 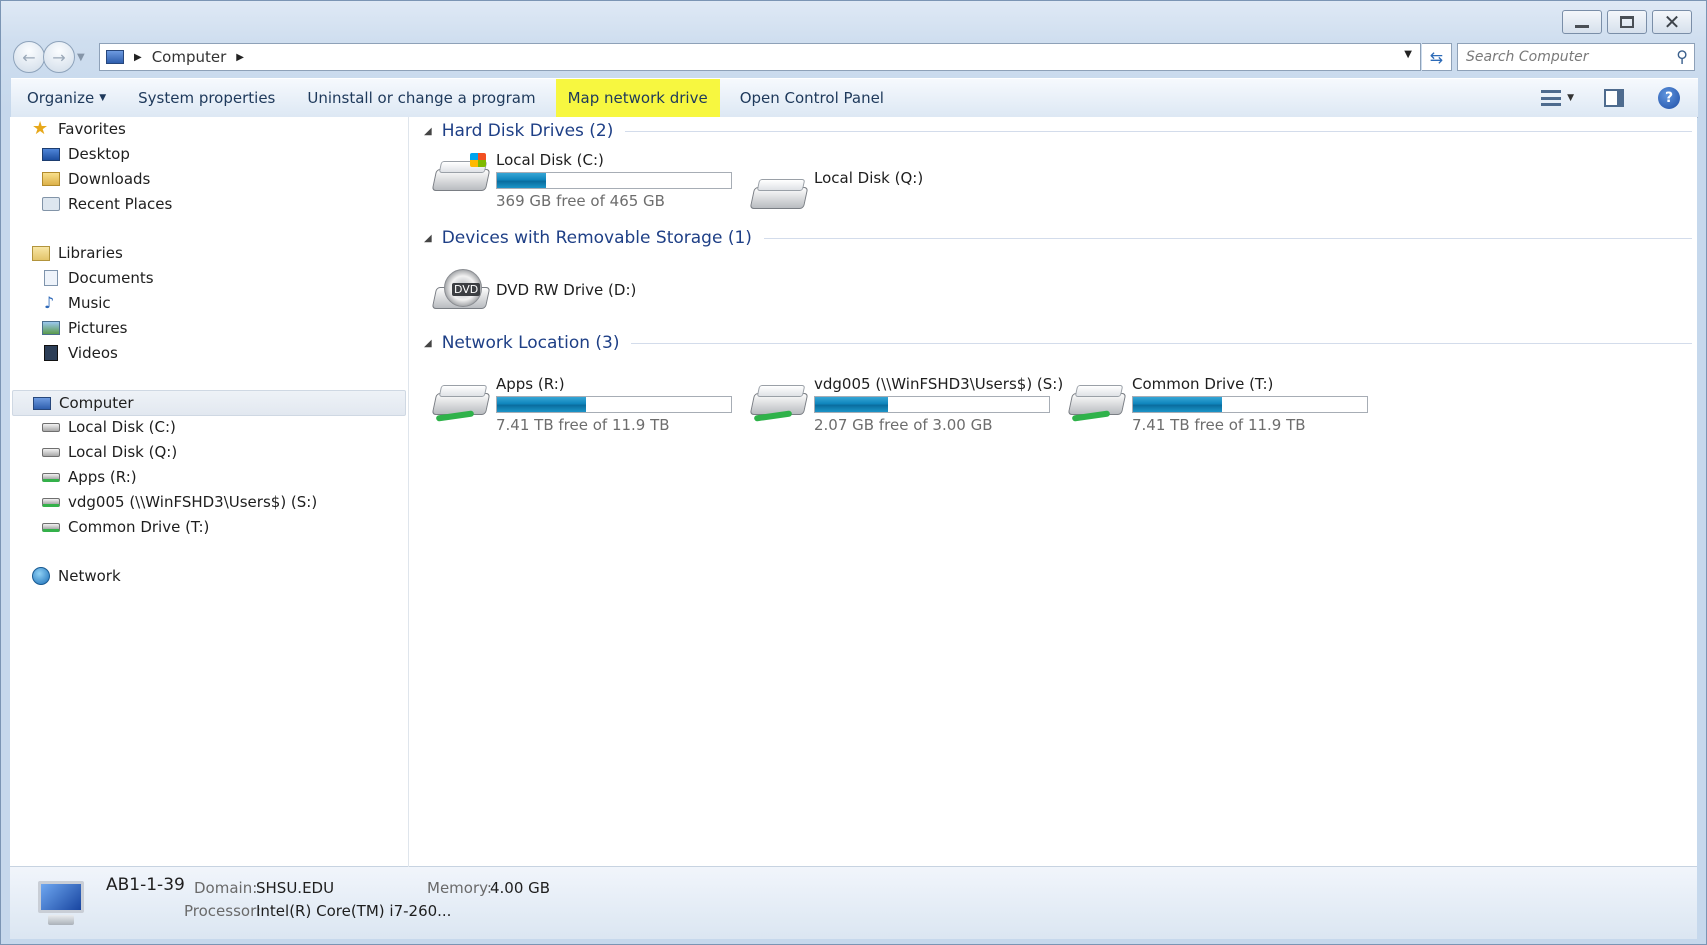 I want to click on sidebar-item-label: Common Drive (T:), so click(x=139, y=527).